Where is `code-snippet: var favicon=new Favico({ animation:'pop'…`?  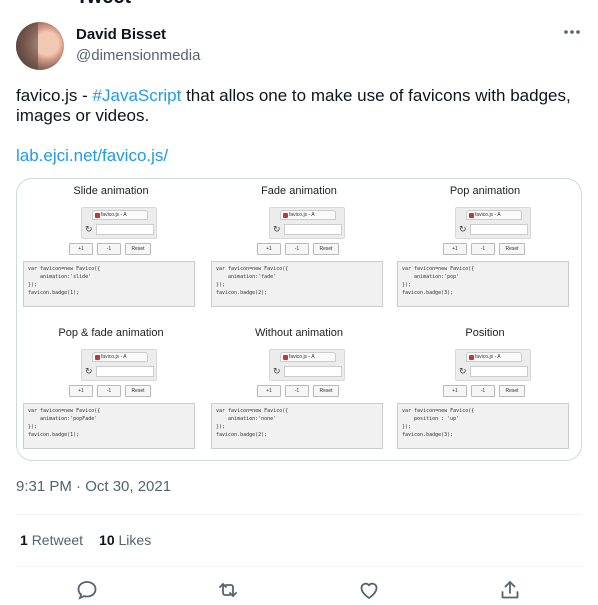
code-snippet: var favicon=new Favico({ animation:'pop'… is located at coordinates (483, 284).